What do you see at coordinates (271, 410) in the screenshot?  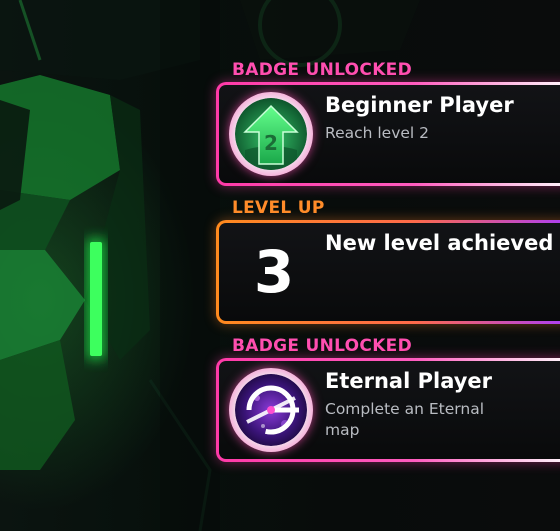 I see `eternal-badge-icon` at bounding box center [271, 410].